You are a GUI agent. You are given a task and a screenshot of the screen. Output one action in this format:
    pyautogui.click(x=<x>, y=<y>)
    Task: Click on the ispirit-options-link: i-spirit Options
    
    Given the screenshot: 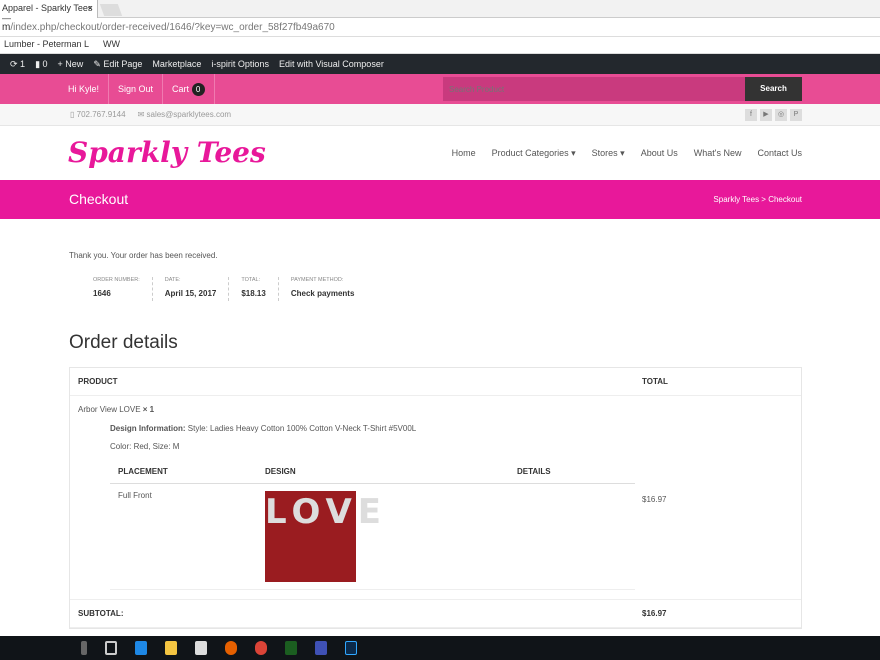 What is the action you would take?
    pyautogui.click(x=240, y=64)
    